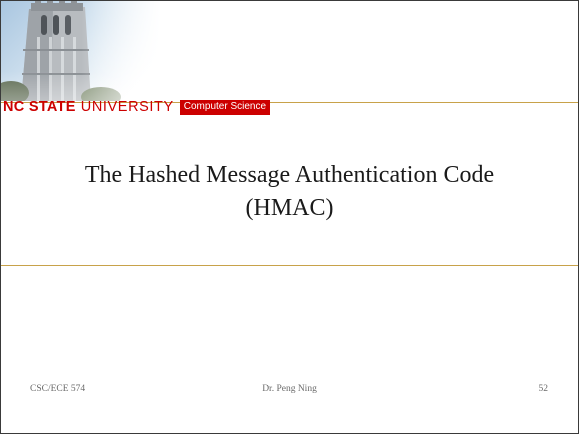 The image size is (579, 434). I want to click on university-logo: NC STATE UNIVERSITY Computer Science, so click(136, 107).